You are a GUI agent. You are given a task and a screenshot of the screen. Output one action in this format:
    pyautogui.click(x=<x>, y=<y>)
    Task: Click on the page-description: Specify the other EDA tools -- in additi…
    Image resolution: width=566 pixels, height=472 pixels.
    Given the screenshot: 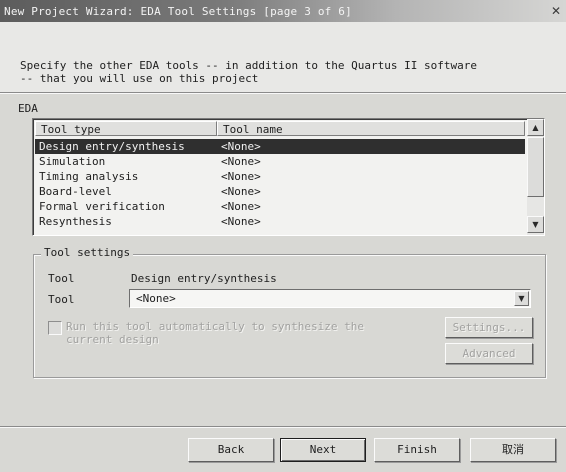 What is the action you would take?
    pyautogui.click(x=248, y=72)
    